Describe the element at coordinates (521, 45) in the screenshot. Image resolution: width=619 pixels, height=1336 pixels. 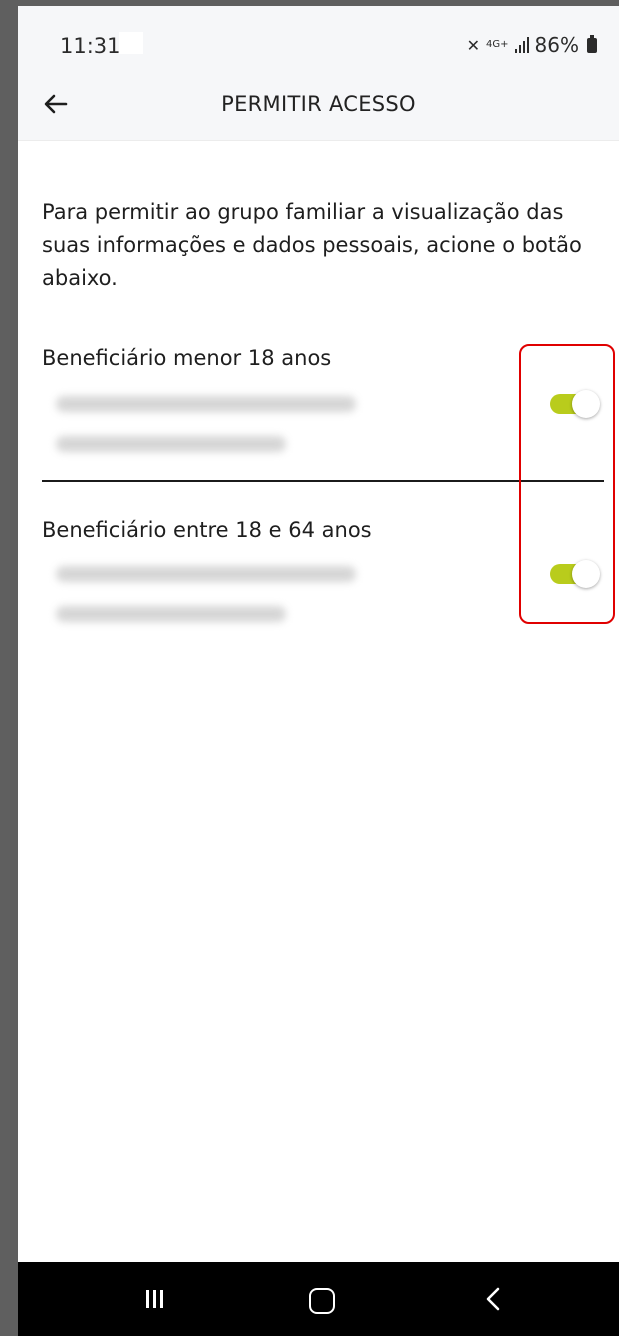
I see `signal-icon` at that location.